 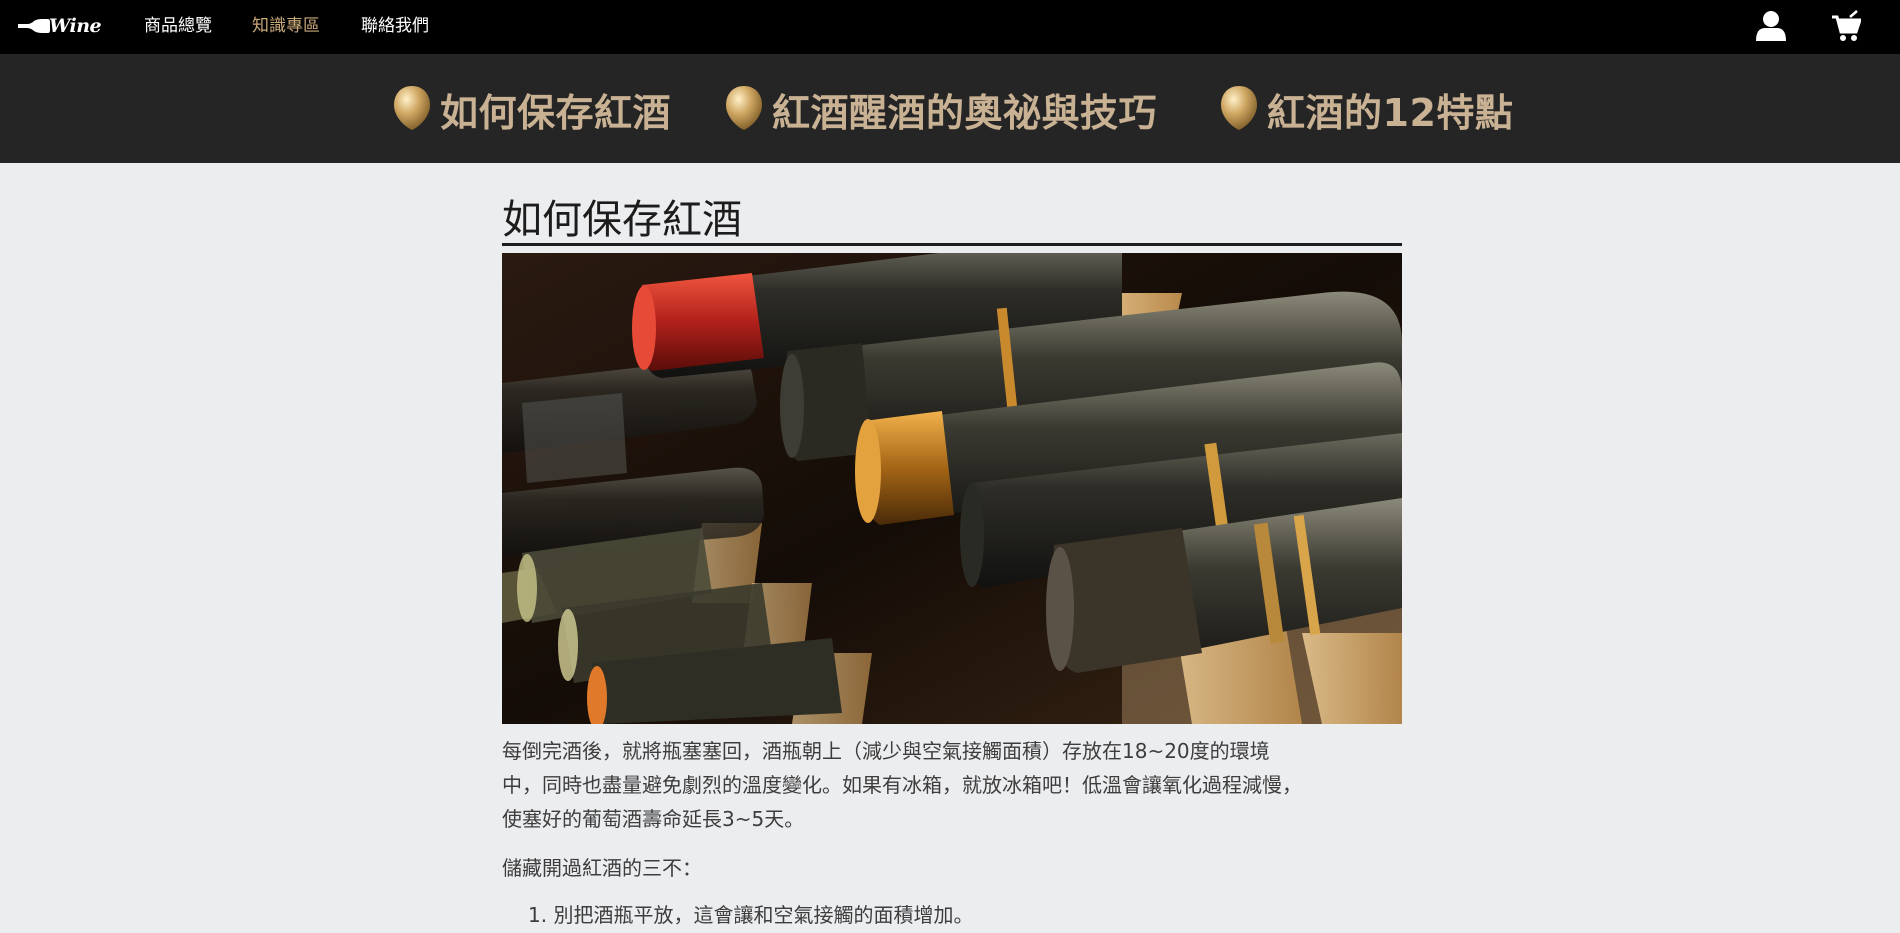 I want to click on paragraph-line: 使塞好的葡萄酒壽命延長3~5天。, so click(x=653, y=819).